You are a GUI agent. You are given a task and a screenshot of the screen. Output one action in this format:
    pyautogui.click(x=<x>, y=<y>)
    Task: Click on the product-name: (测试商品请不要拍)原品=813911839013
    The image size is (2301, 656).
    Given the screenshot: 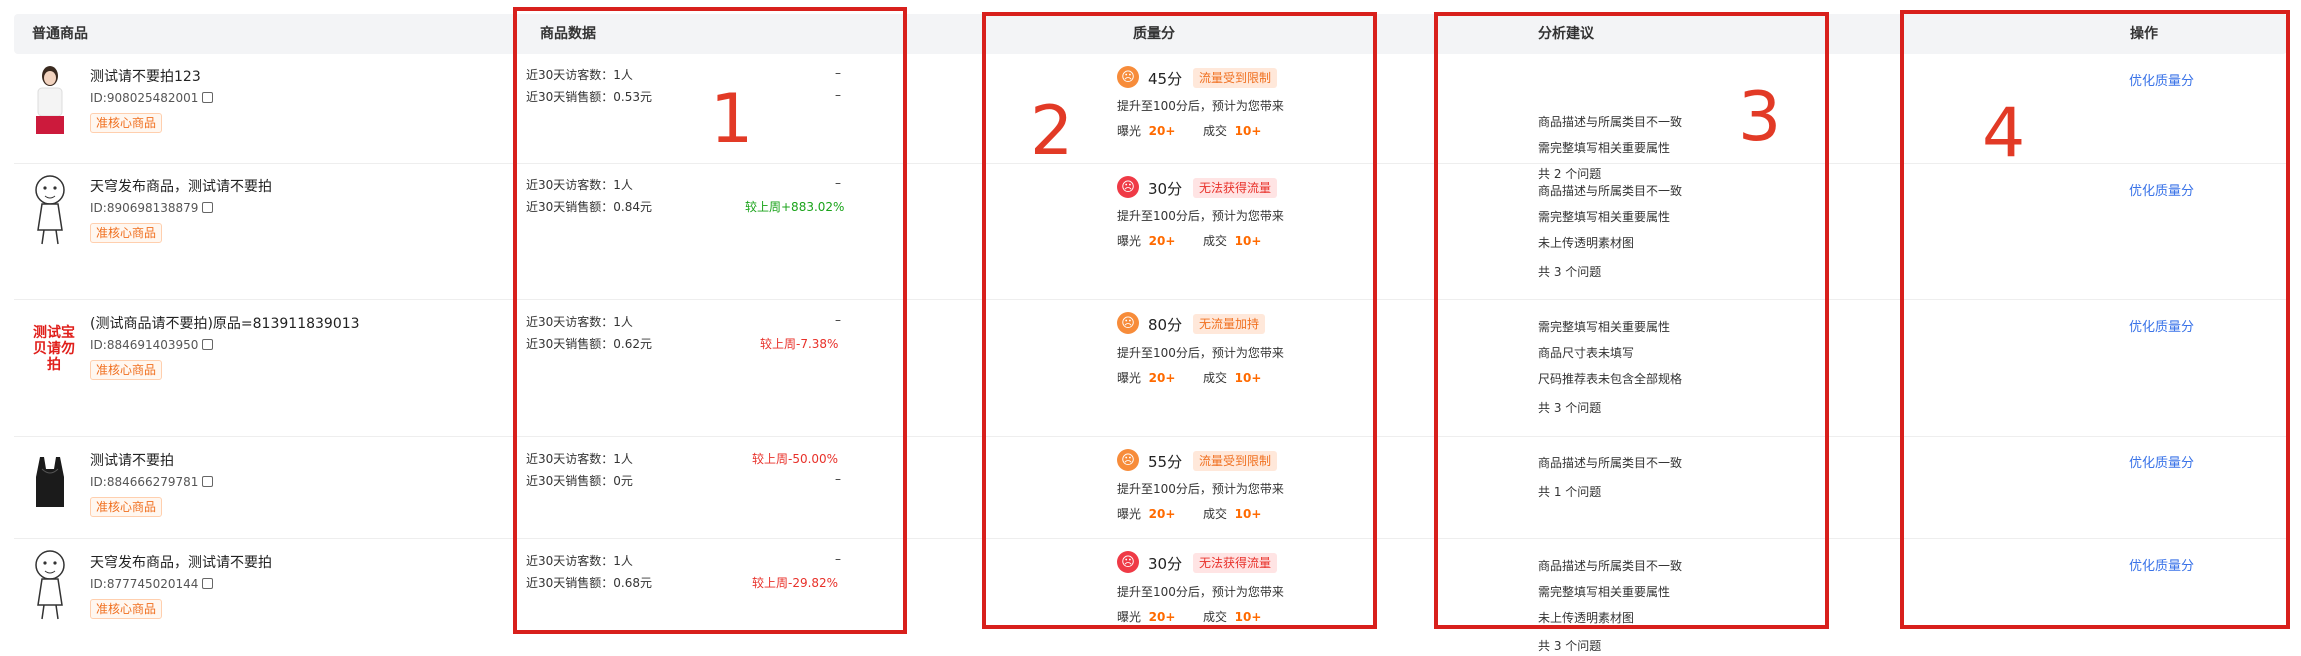 What is the action you would take?
    pyautogui.click(x=225, y=323)
    